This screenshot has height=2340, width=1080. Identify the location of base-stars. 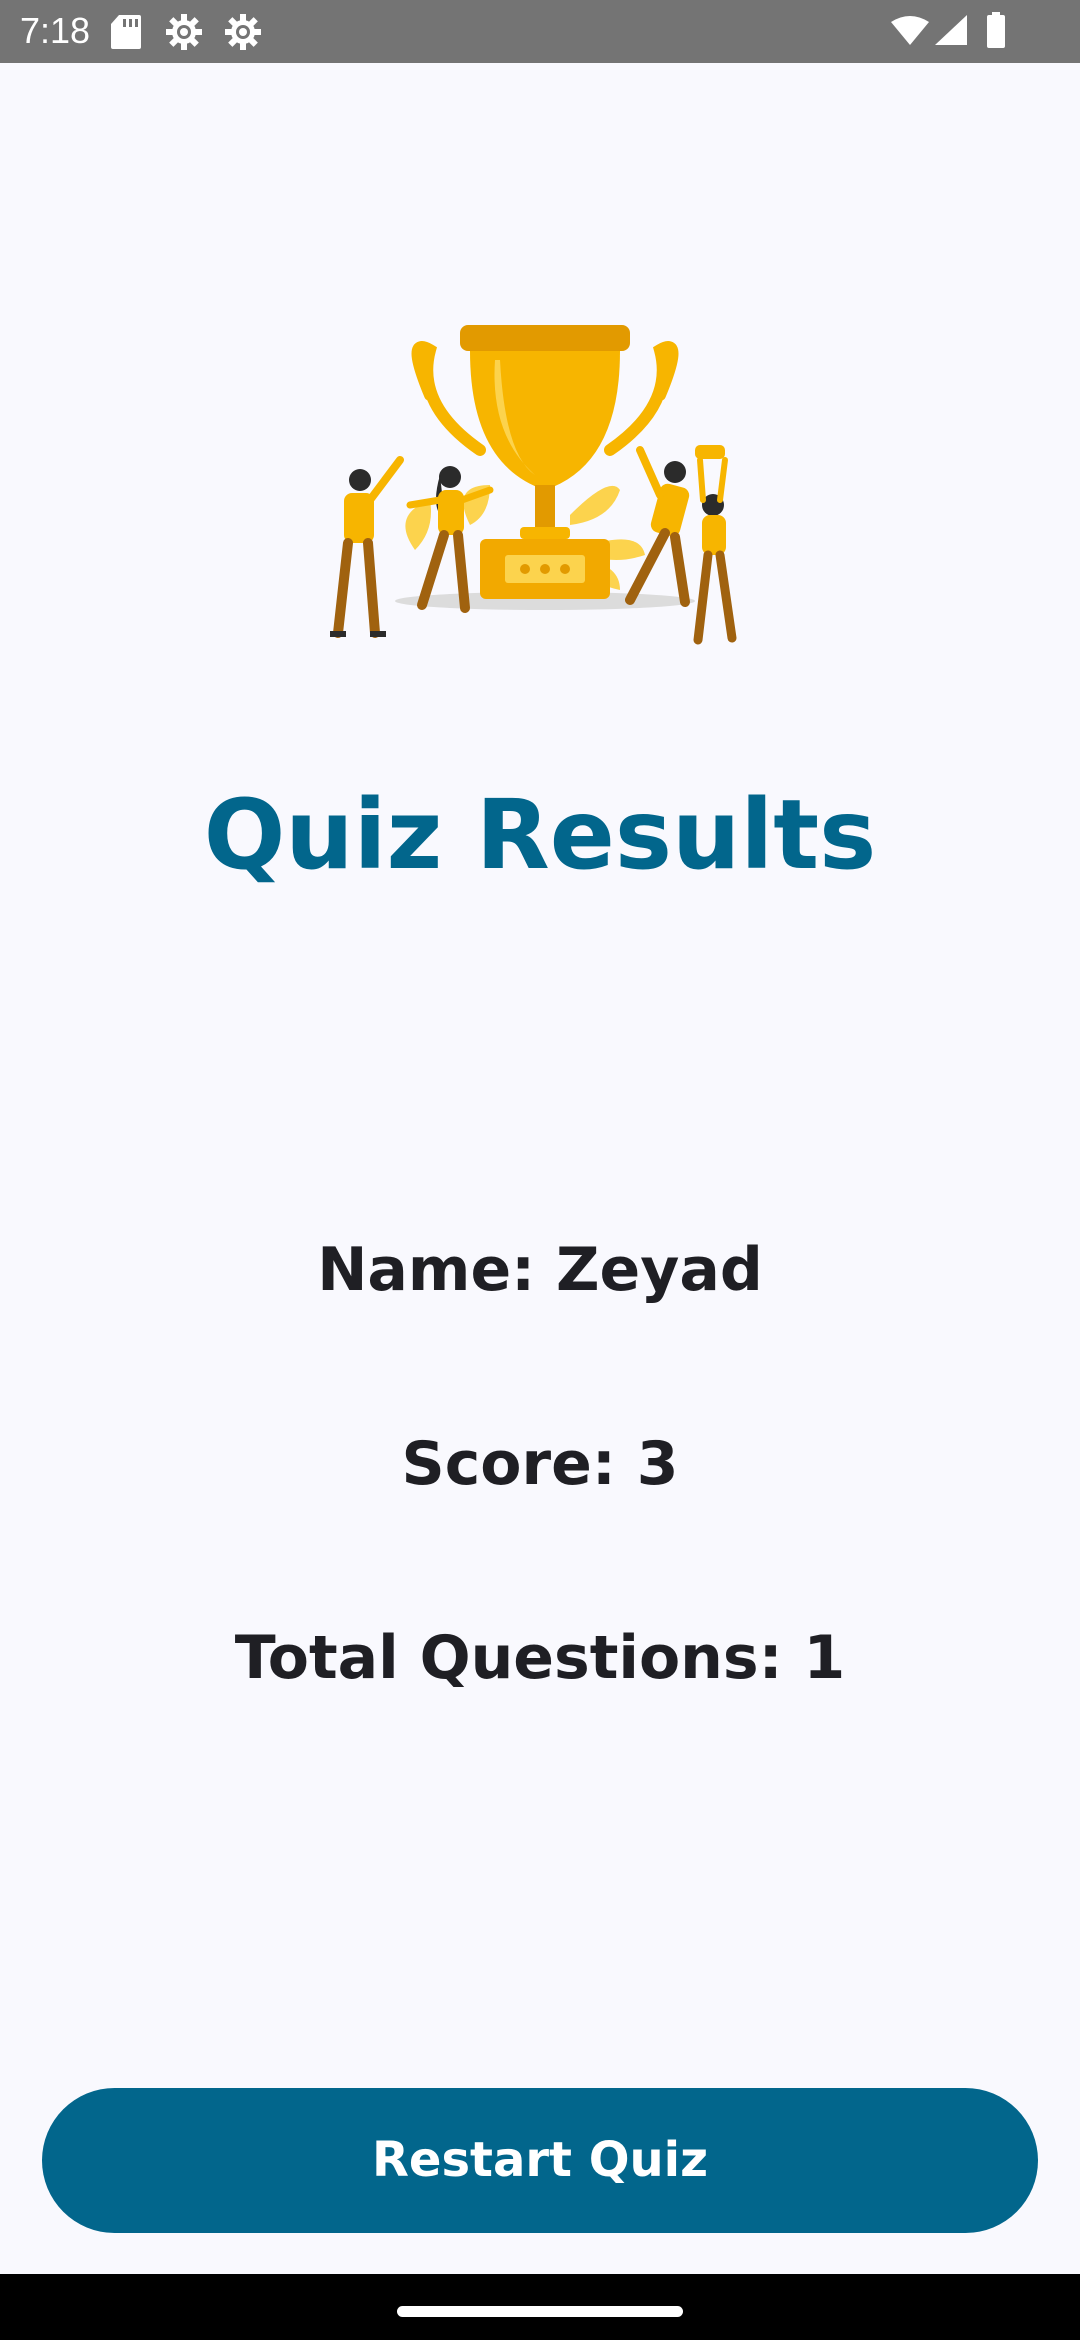
(545, 569).